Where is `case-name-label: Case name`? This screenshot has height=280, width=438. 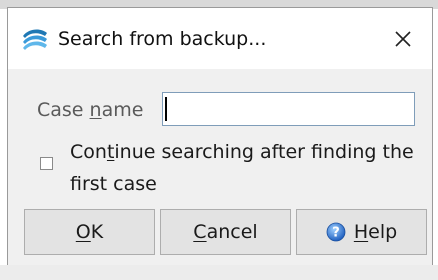
case-name-label: Case name is located at coordinates (90, 110).